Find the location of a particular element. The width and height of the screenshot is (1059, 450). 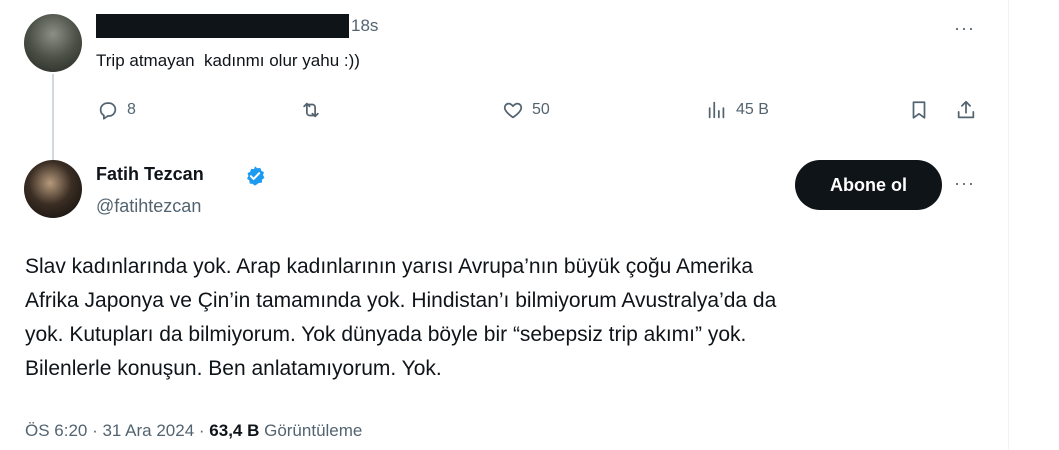

follow-button: Abone ol is located at coordinates (868, 185).